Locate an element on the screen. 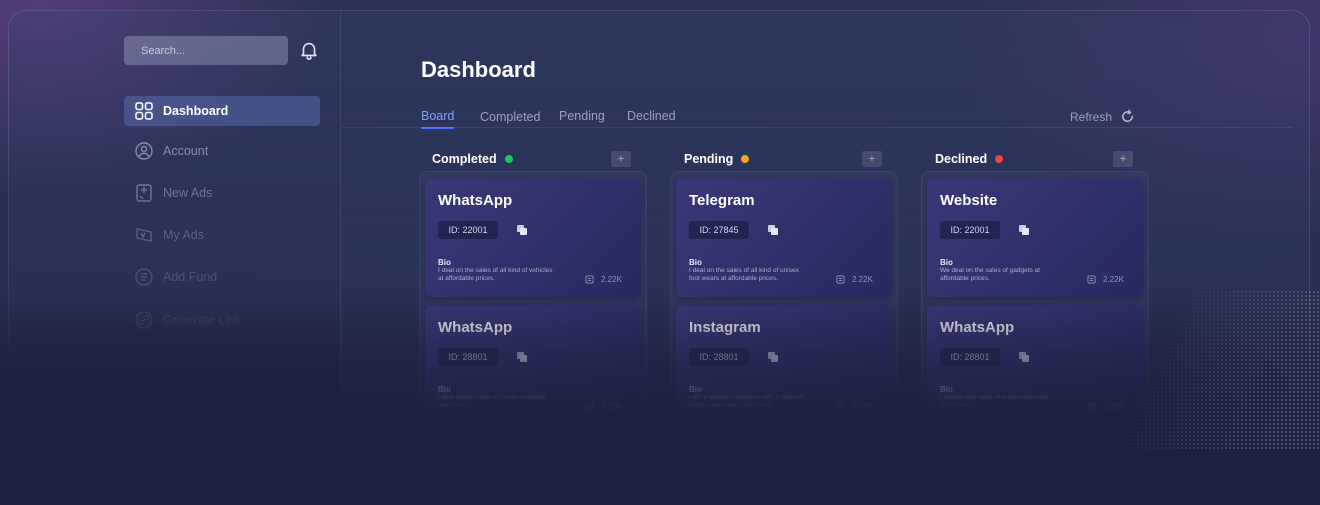  column-title: Declined is located at coordinates (961, 159).